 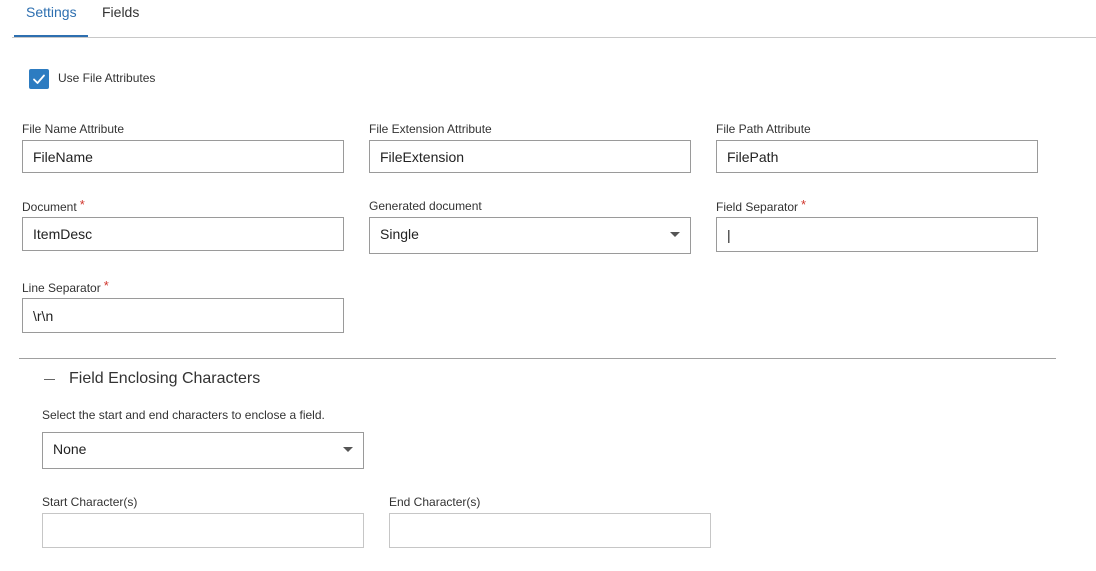 I want to click on file-extension-attribute-label: File Extension Attribute, so click(x=430, y=129).